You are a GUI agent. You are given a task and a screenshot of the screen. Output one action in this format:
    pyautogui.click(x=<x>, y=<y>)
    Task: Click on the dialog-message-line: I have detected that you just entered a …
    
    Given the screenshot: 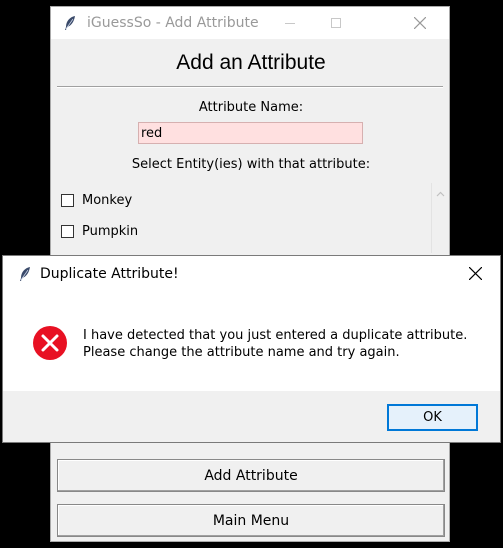 What is the action you would take?
    pyautogui.click(x=275, y=335)
    